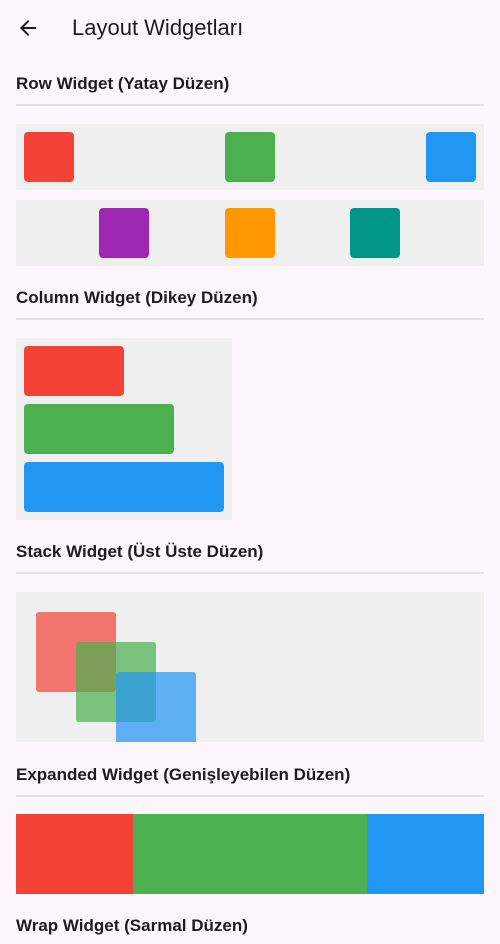 The image size is (500, 944). Describe the element at coordinates (425, 854) in the screenshot. I see `blue-expanded-block` at that location.